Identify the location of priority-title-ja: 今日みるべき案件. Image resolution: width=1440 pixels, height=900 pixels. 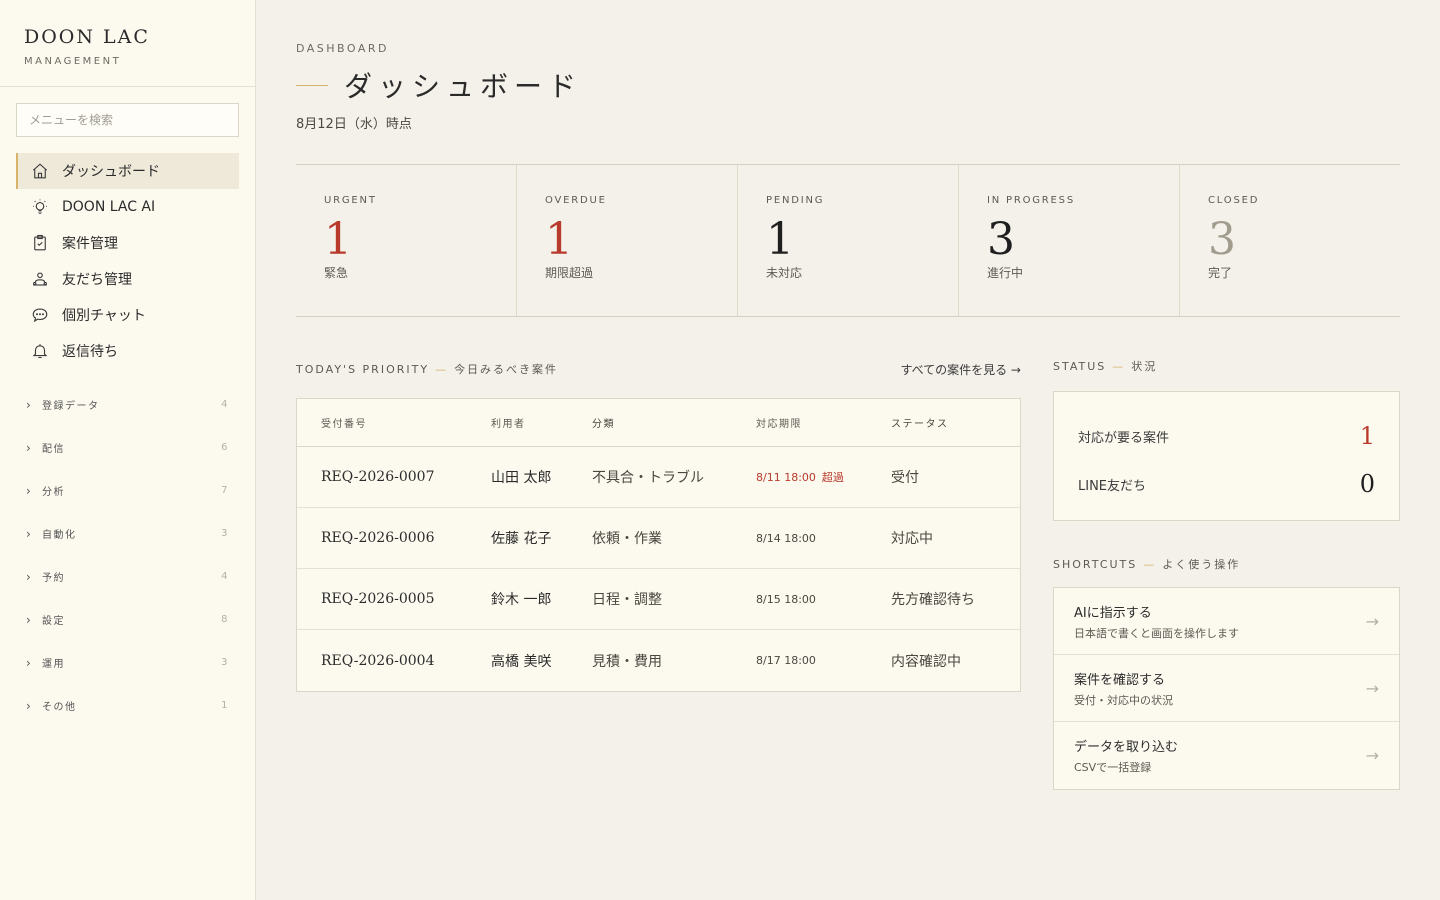
(506, 369).